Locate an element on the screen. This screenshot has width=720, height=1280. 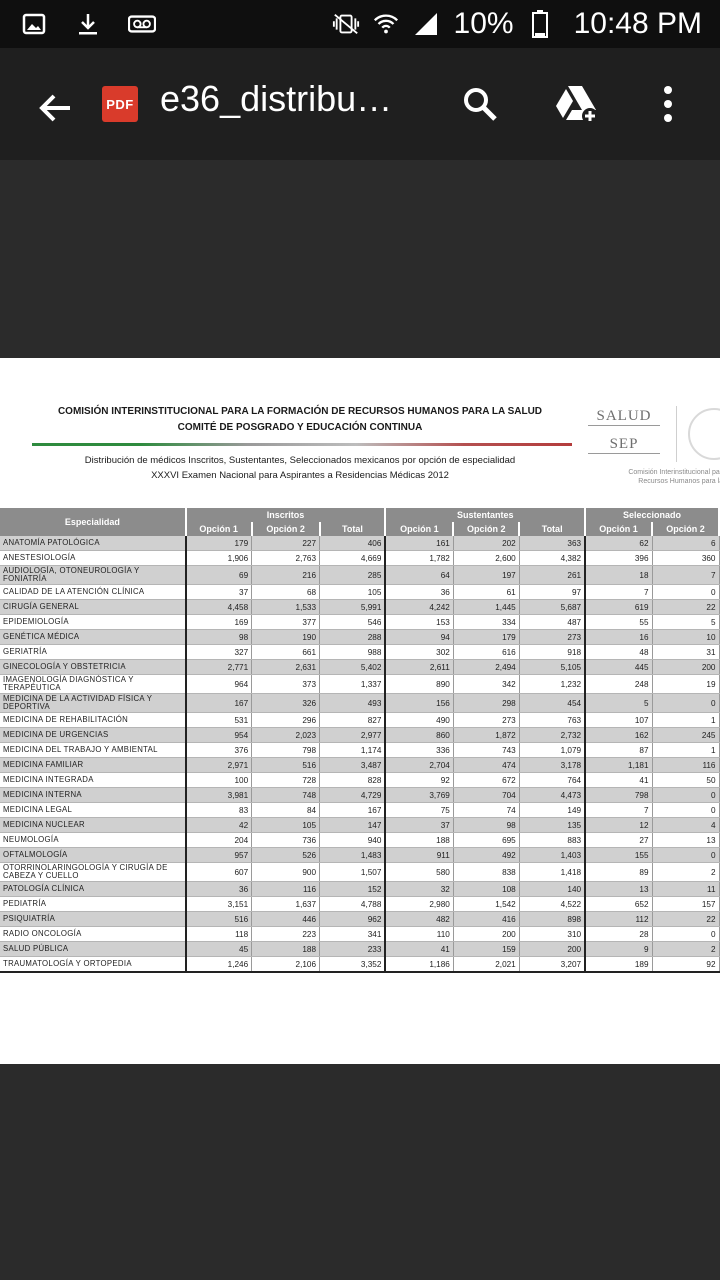
table-cell: 0 is located at coordinates (686, 592).